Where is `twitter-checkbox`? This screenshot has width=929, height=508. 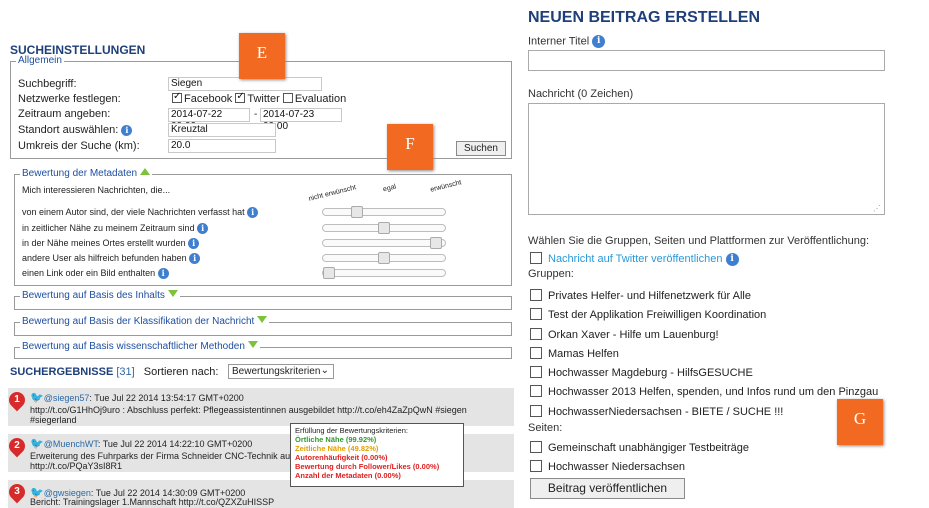
twitter-checkbox is located at coordinates (240, 97).